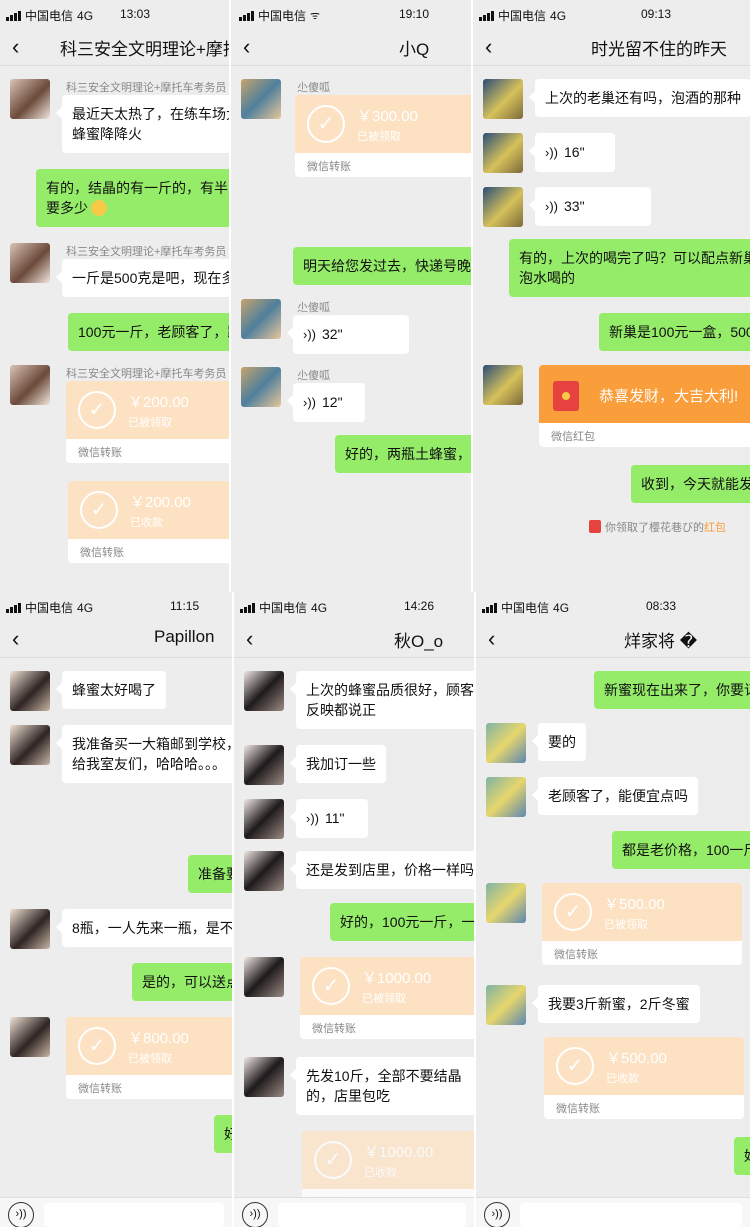  Describe the element at coordinates (144, 754) in the screenshot. I see `text-bubble: 我准备买一大箱邮到学校，给我室友们，哈哈哈。。。` at that location.